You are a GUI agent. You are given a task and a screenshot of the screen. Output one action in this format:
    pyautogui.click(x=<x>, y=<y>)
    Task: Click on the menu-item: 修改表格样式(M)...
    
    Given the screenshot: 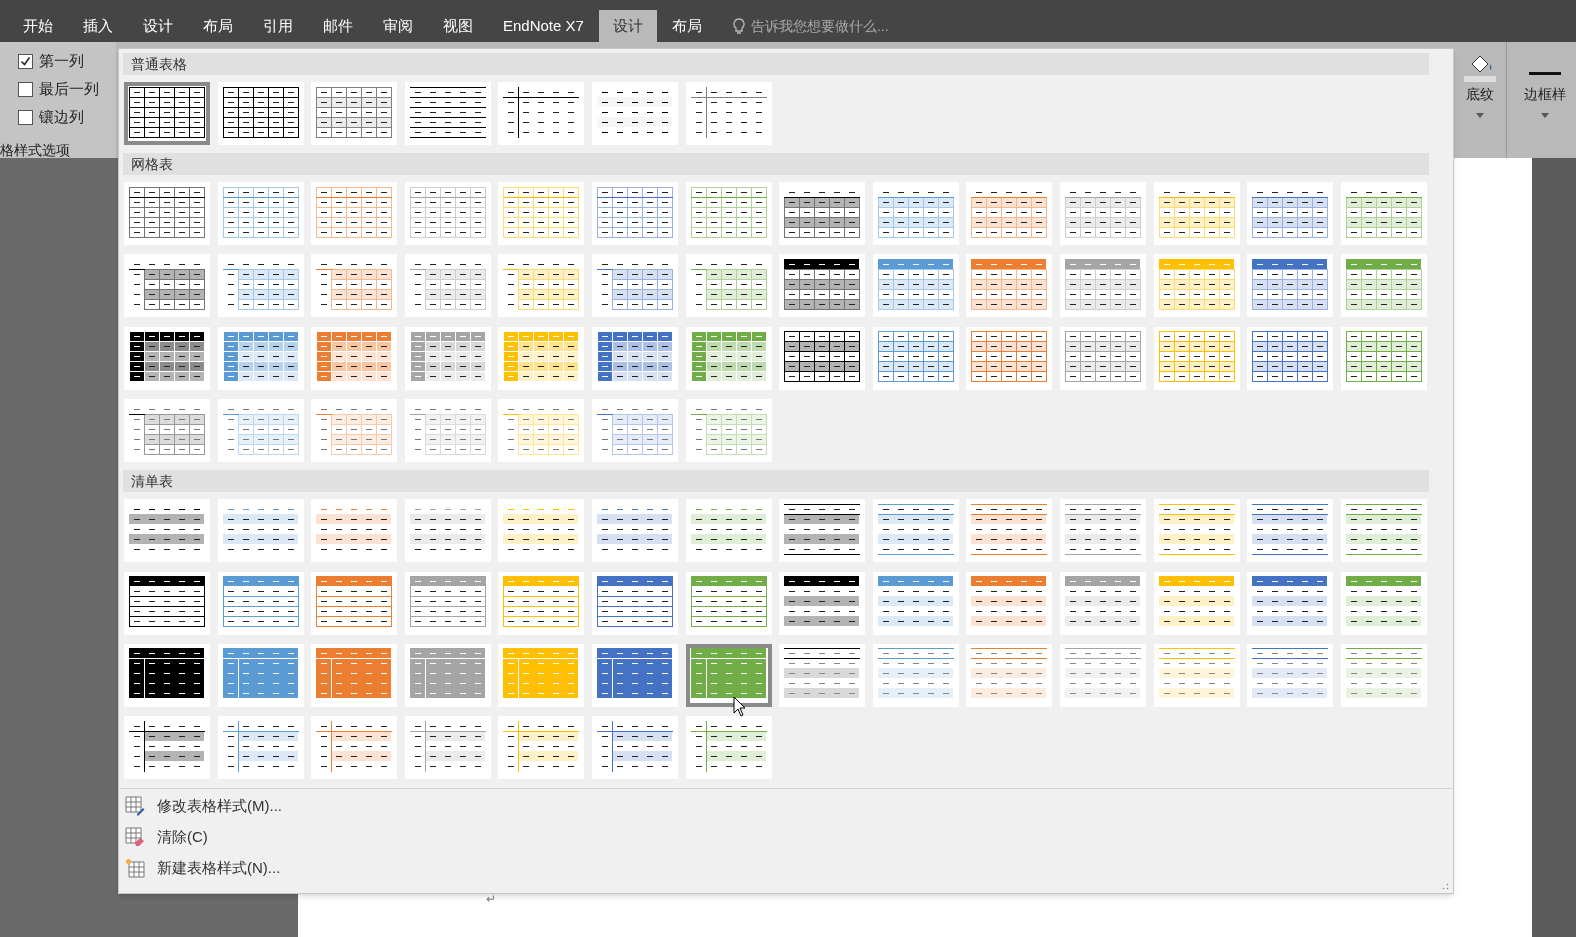 What is the action you would take?
    pyautogui.click(x=219, y=806)
    